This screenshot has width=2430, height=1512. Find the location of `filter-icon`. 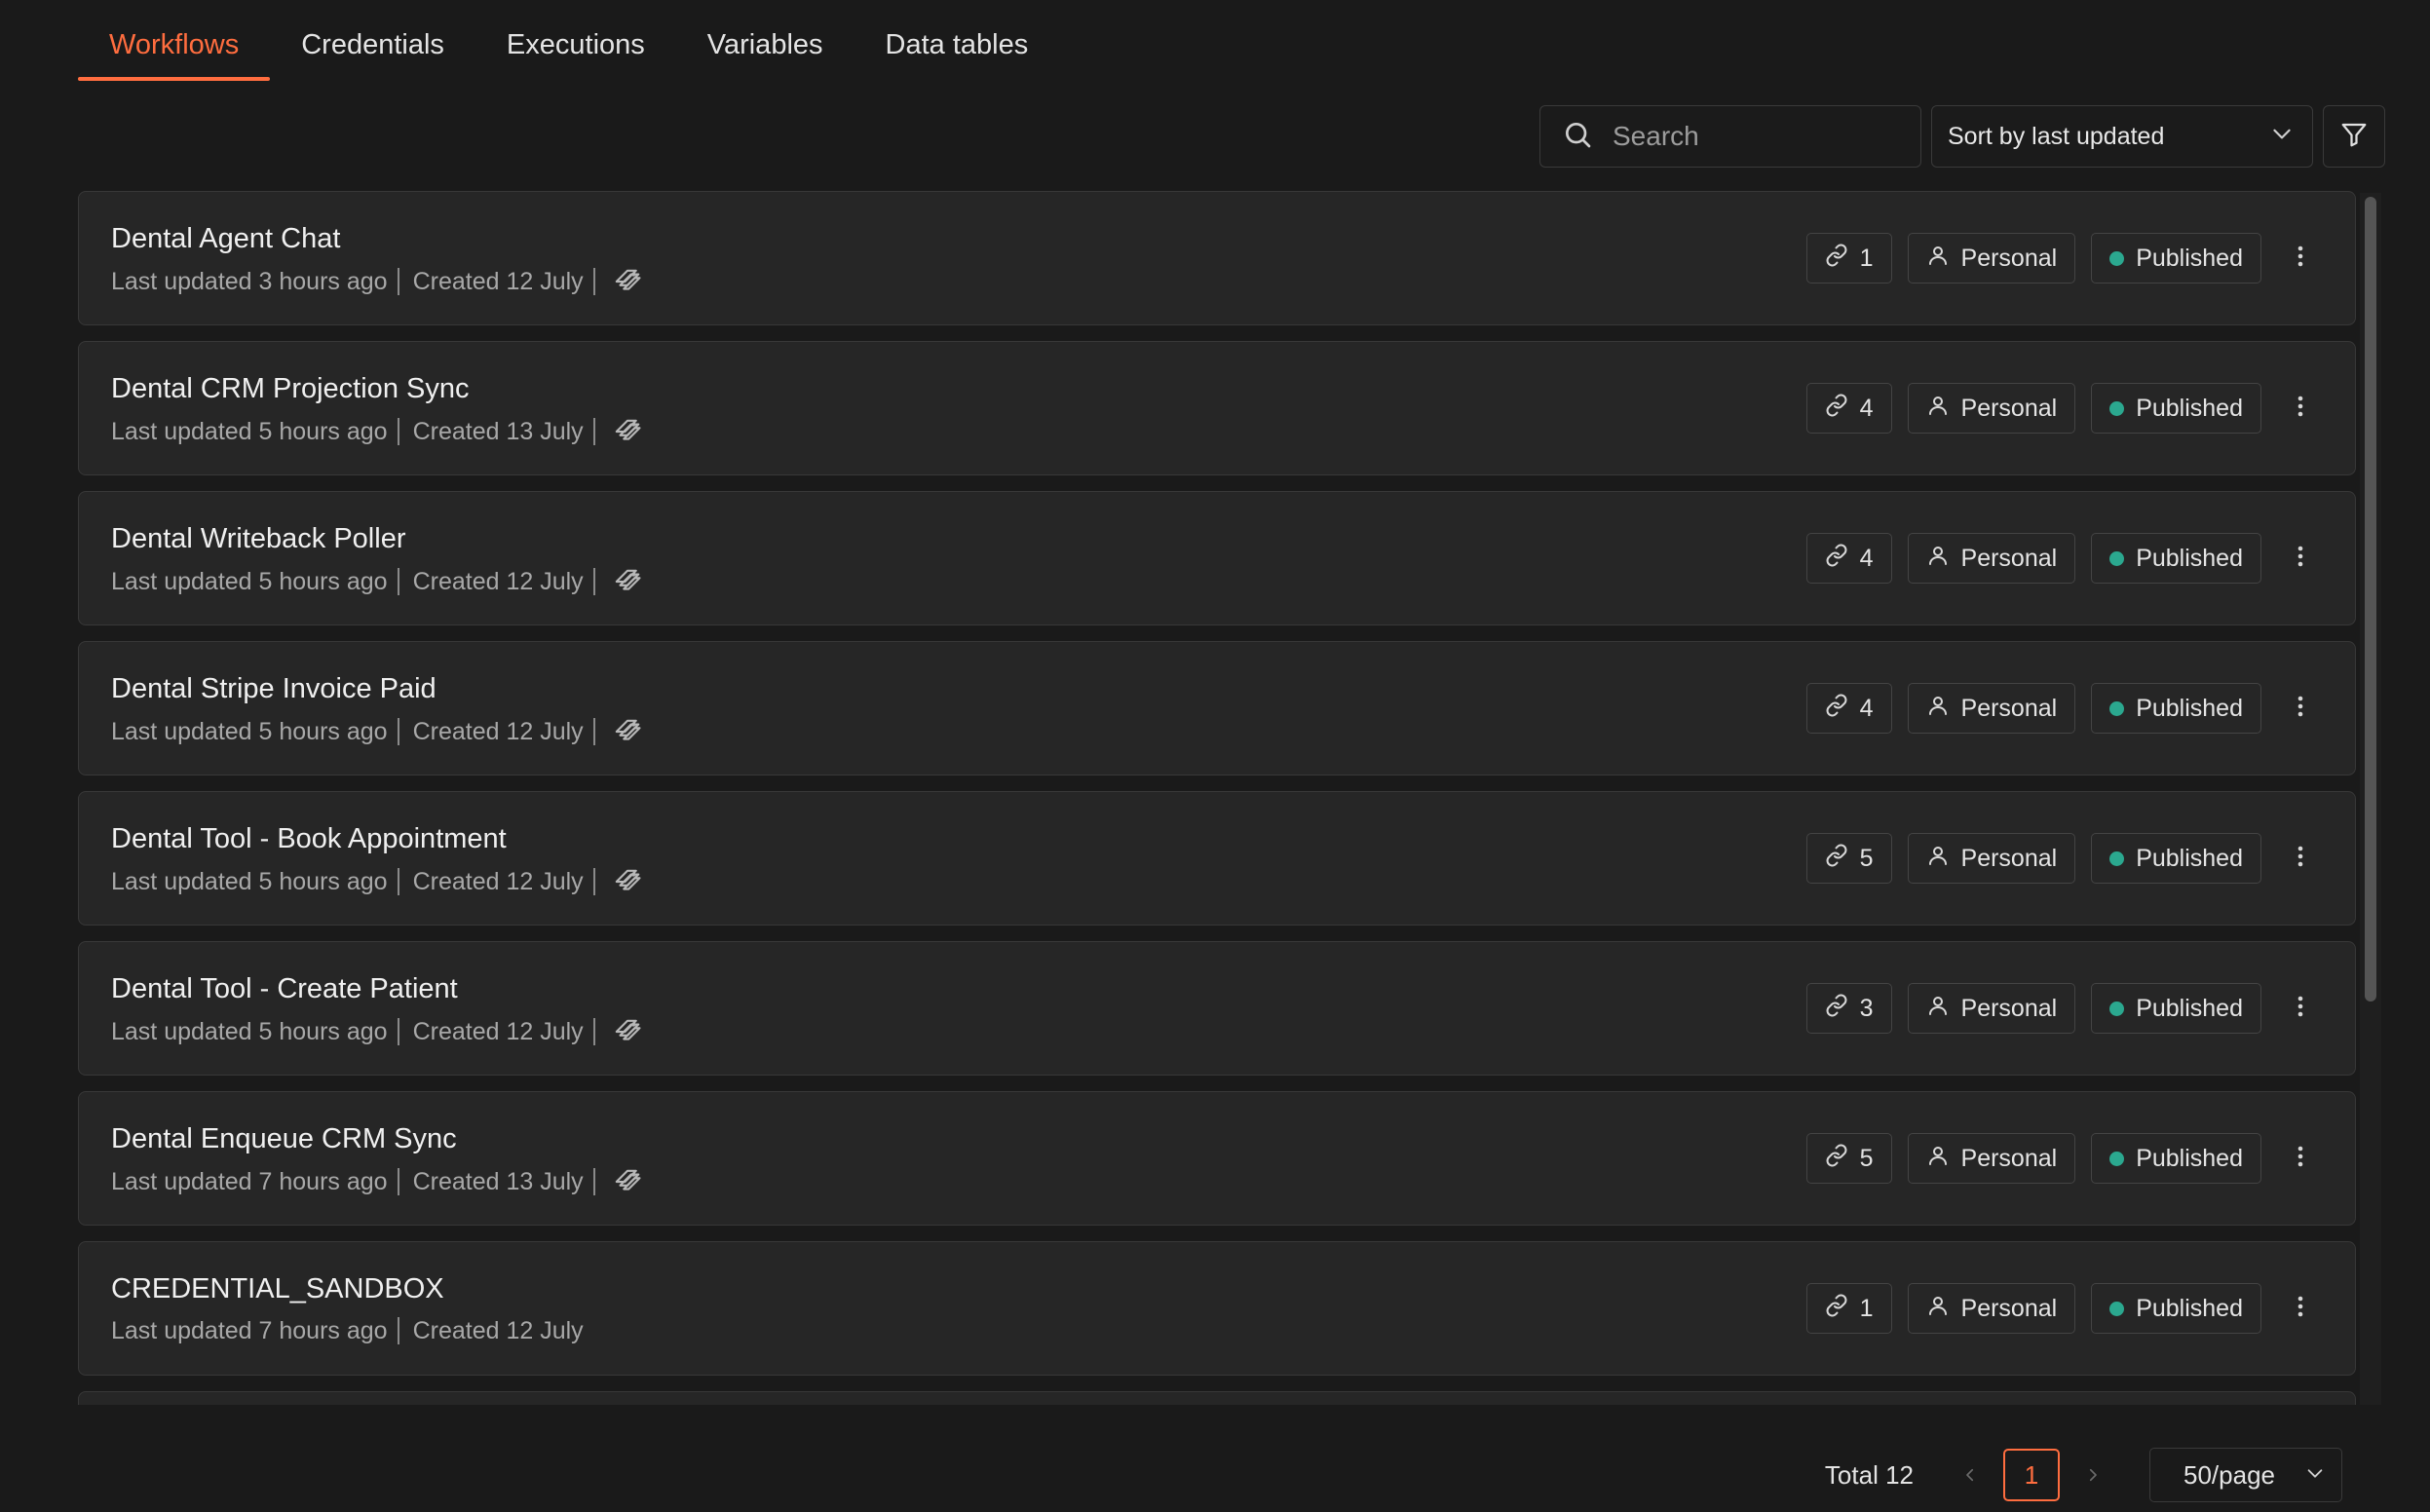

filter-icon is located at coordinates (2354, 137).